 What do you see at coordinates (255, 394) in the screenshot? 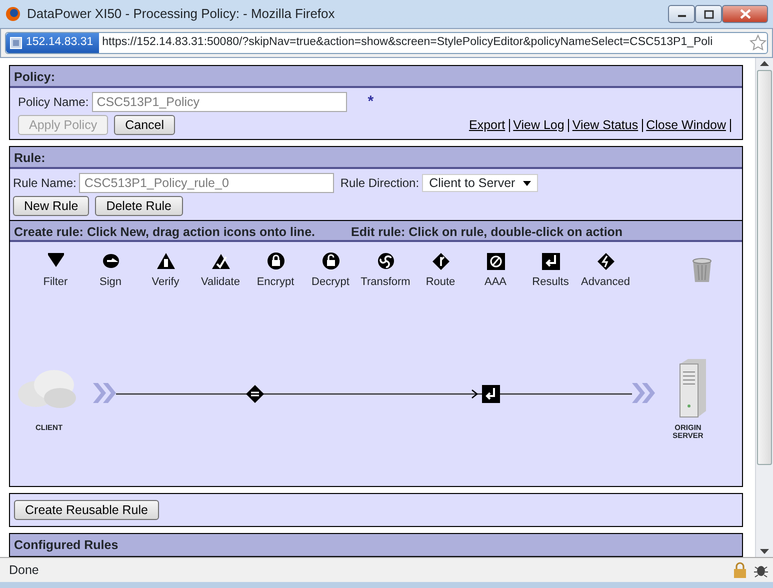
I see `match-diamond-icon` at bounding box center [255, 394].